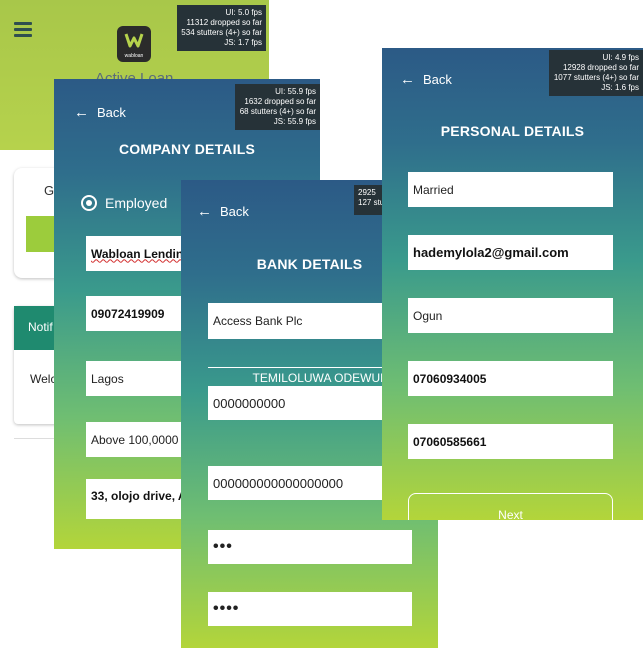 This screenshot has width=643, height=648. Describe the element at coordinates (277, 111) in the screenshot. I see `perf-stutters: 68 stutters (4+) so far` at that location.